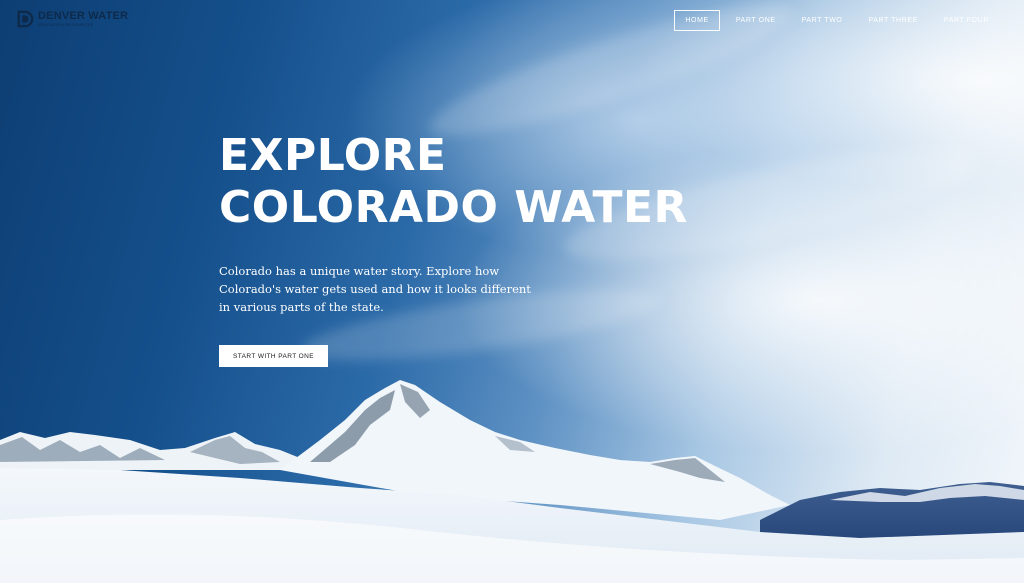 Image resolution: width=1024 pixels, height=583 pixels. Describe the element at coordinates (83, 16) in the screenshot. I see `brand-name: DENVER WATER` at that location.